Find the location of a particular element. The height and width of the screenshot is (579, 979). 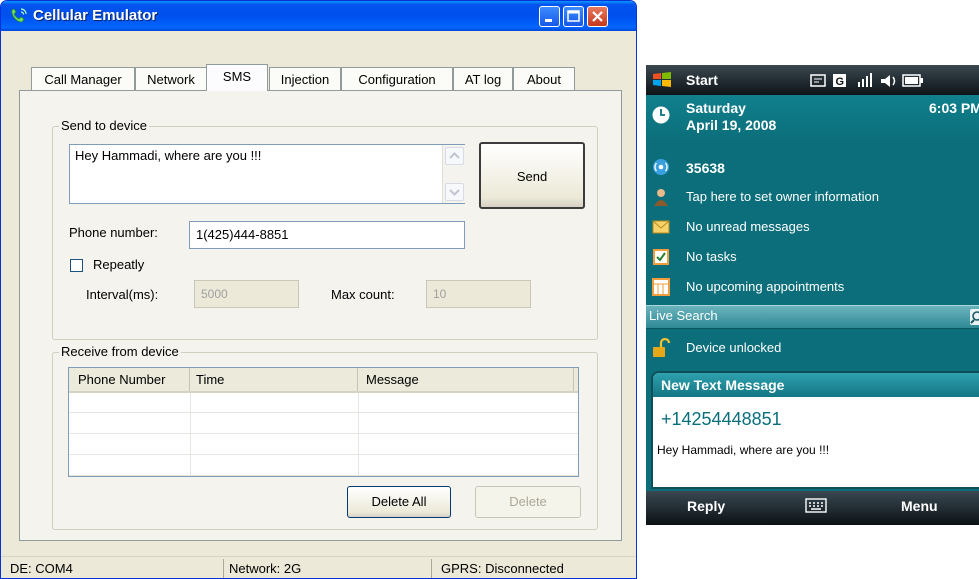

interval-label: Interval(ms): is located at coordinates (122, 294).